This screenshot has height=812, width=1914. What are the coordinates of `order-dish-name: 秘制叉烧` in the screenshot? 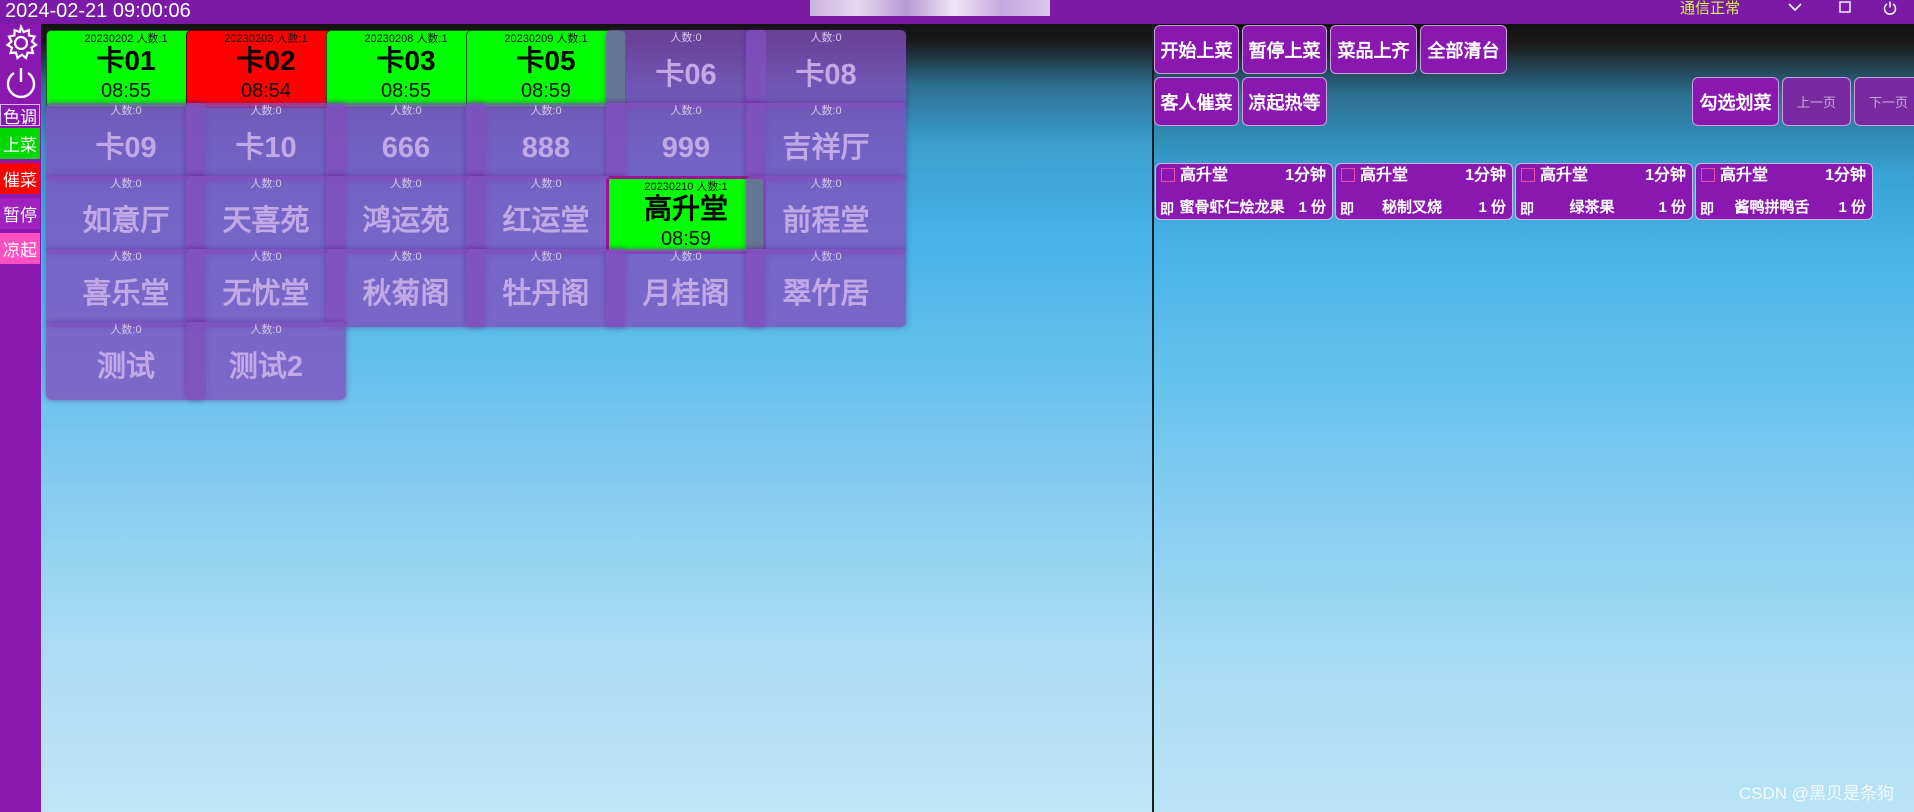 It's located at (1411, 207).